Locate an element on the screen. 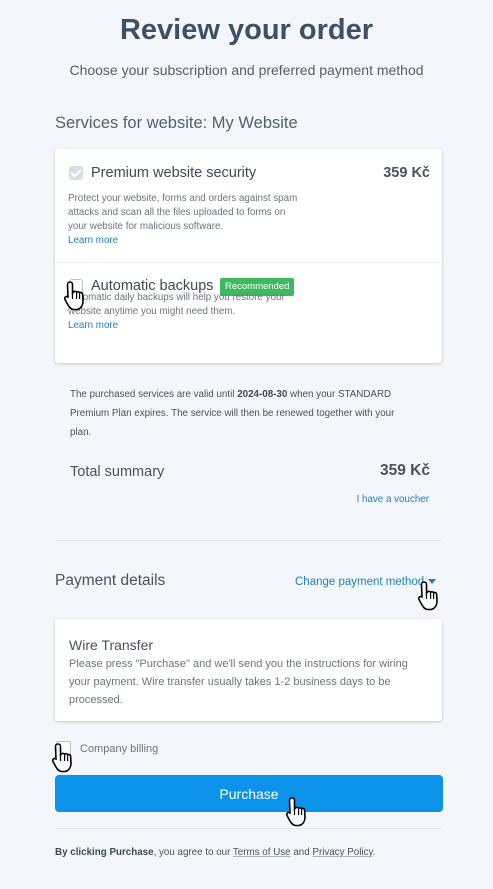 Image resolution: width=493 pixels, height=889 pixels. total-summary-label: Total summary is located at coordinates (117, 472).